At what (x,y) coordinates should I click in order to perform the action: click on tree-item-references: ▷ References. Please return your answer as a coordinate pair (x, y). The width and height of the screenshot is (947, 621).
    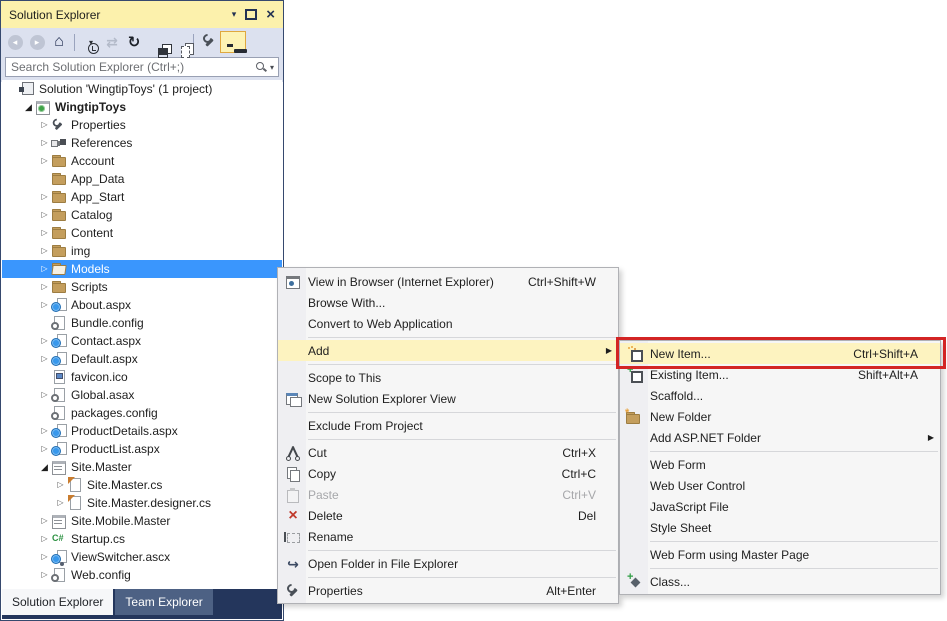
    Looking at the image, I should click on (142, 143).